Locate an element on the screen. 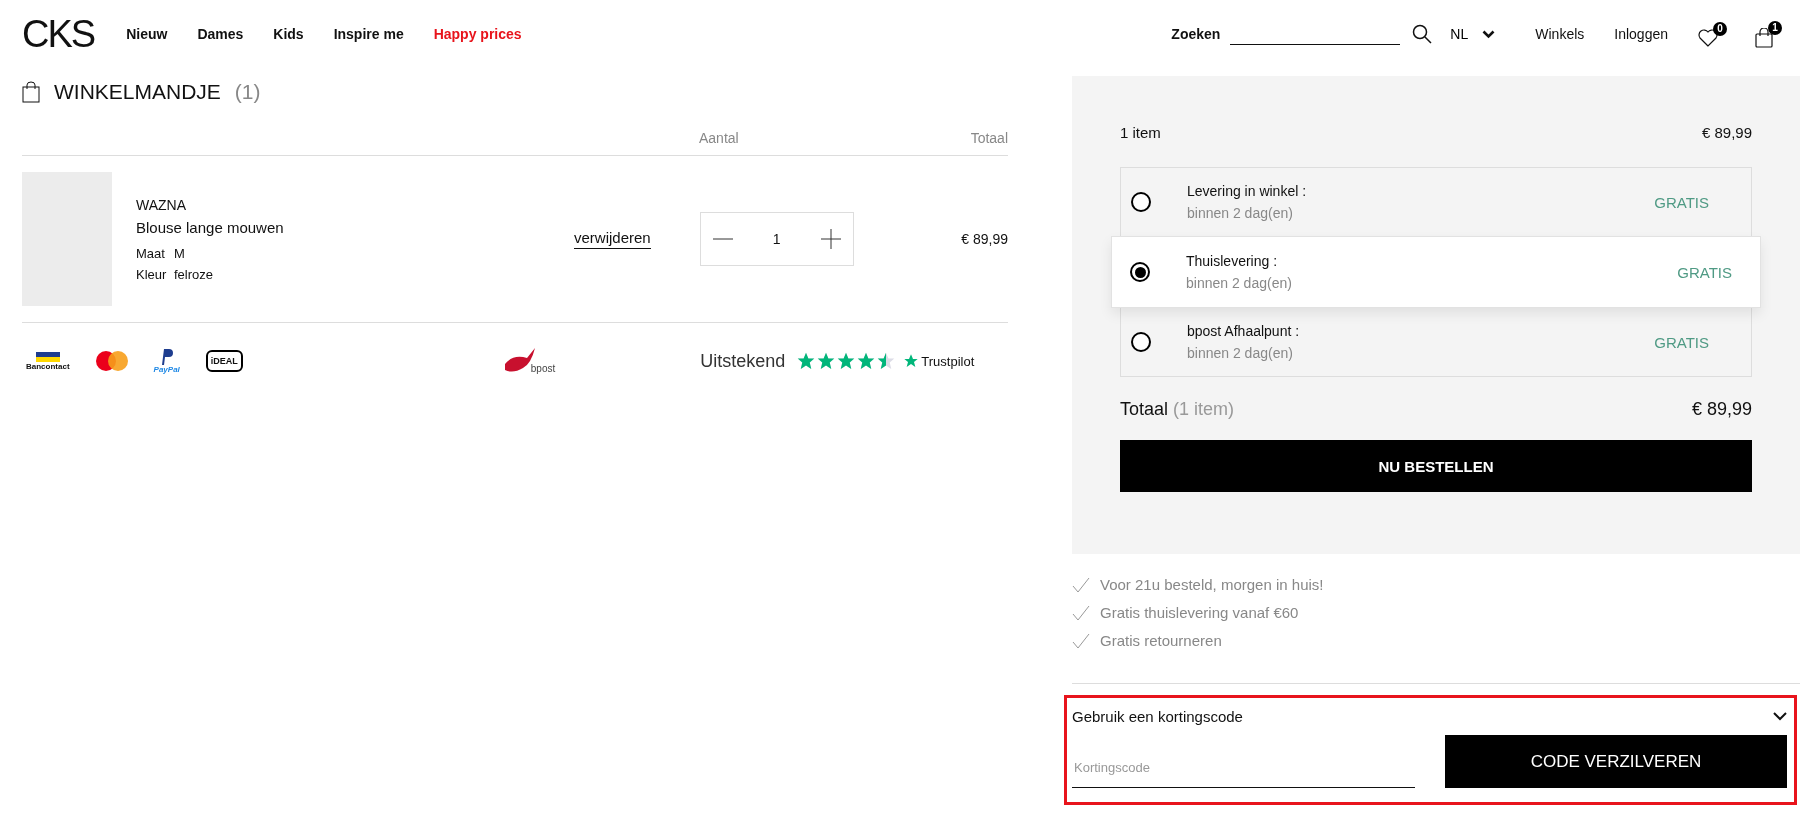 The image size is (1810, 817). rating-label: Uitstekend is located at coordinates (743, 361).